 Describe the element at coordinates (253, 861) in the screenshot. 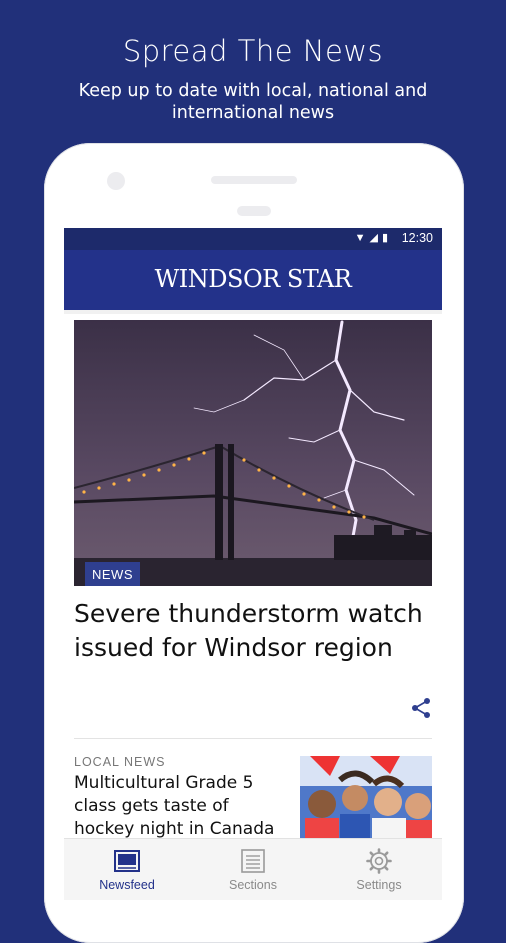

I see `sections-icon` at that location.